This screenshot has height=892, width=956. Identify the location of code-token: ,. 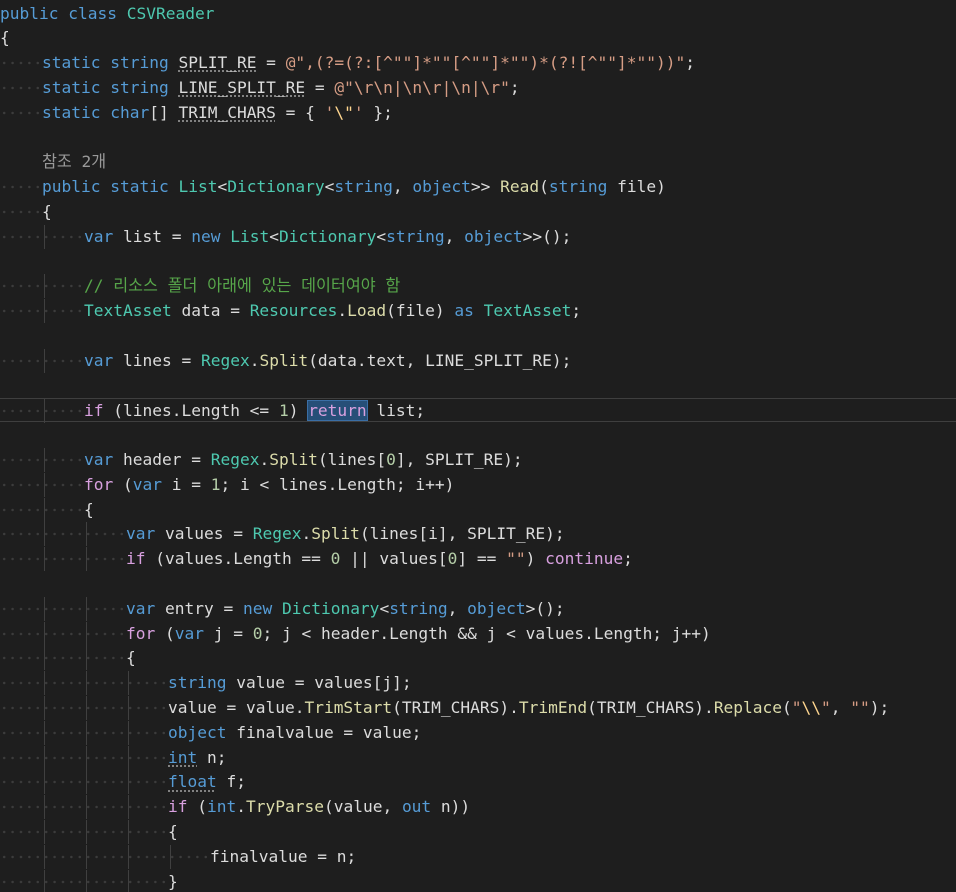
(402, 187).